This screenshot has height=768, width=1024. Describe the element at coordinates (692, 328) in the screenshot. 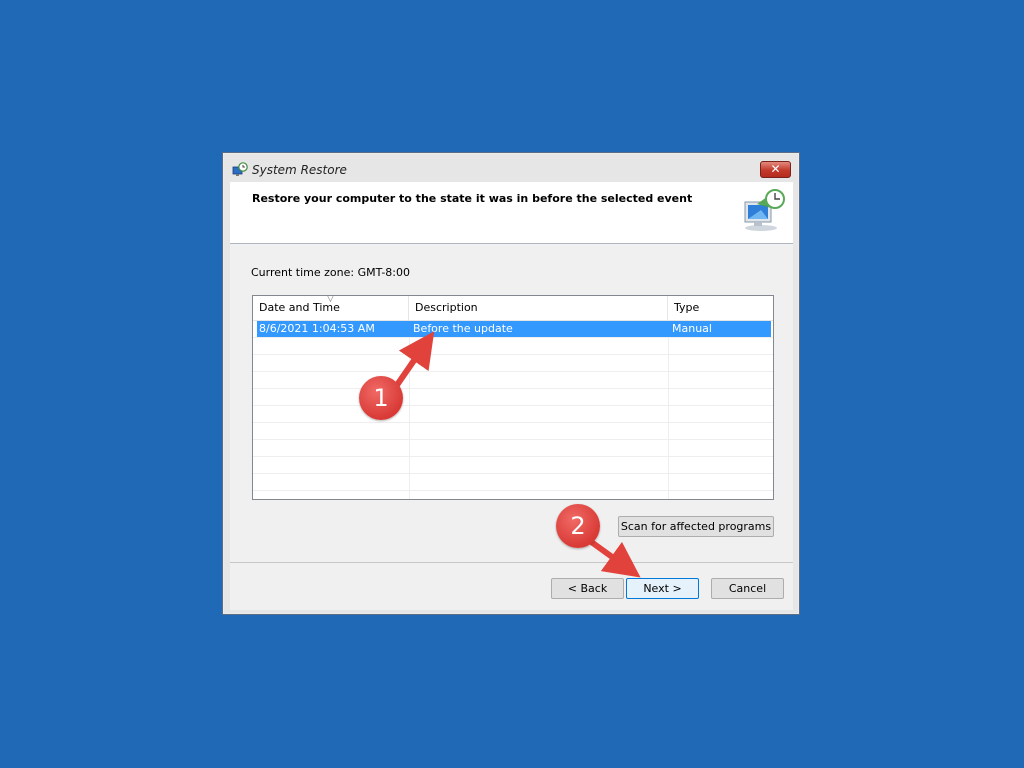

I see `cell-type: Manual` at that location.